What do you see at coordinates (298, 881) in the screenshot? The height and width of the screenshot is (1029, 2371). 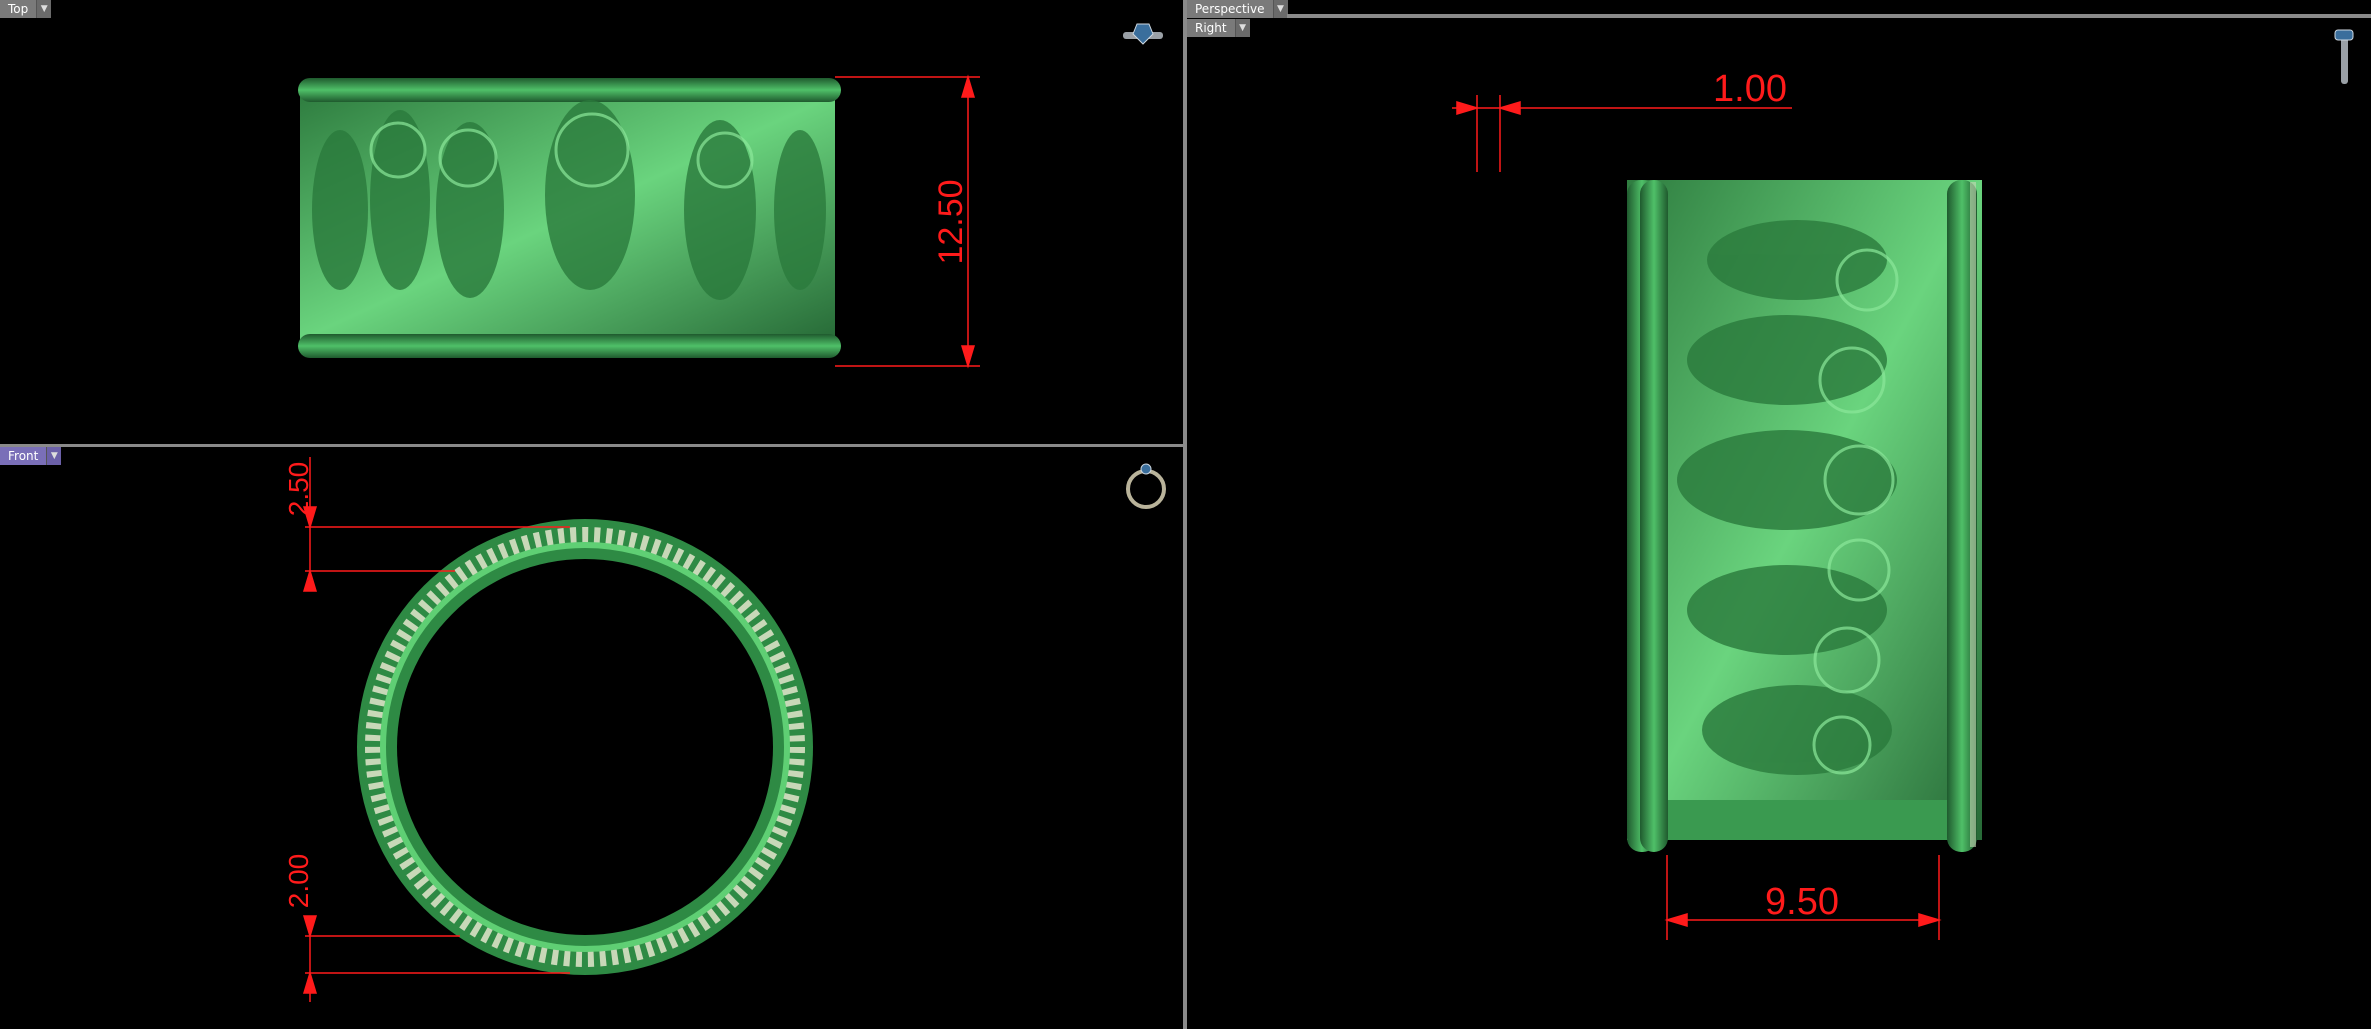 I see `dimension-label: 2.00` at bounding box center [298, 881].